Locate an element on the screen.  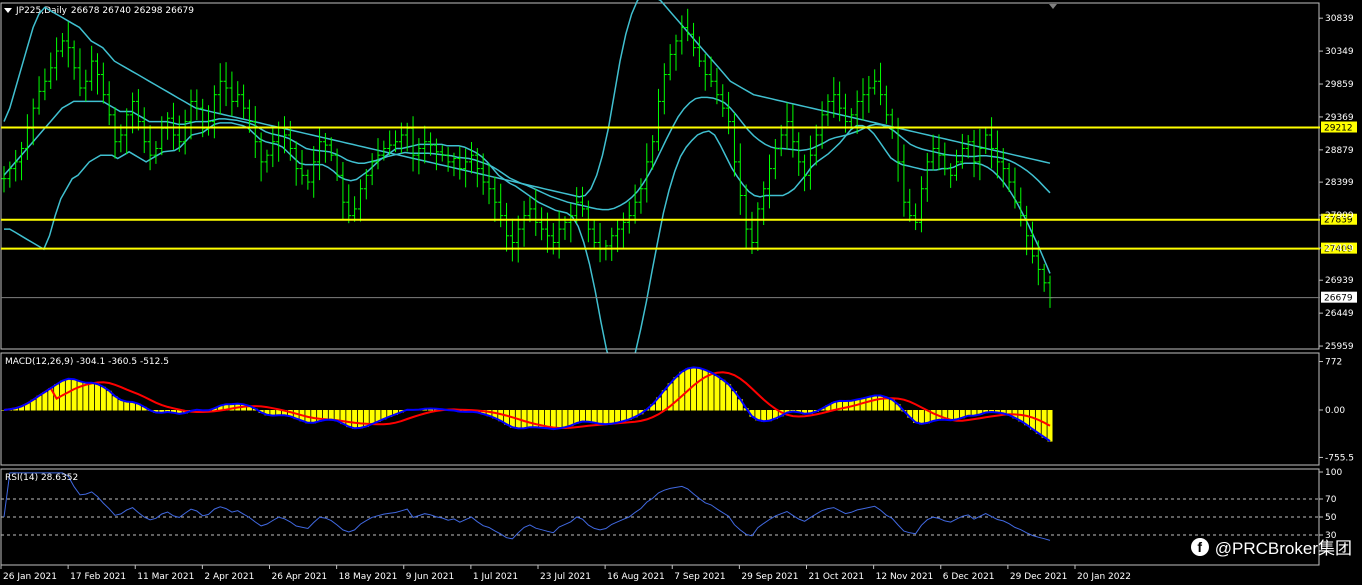
rsi-tick-label: 100 is located at coordinates (1333, 473).